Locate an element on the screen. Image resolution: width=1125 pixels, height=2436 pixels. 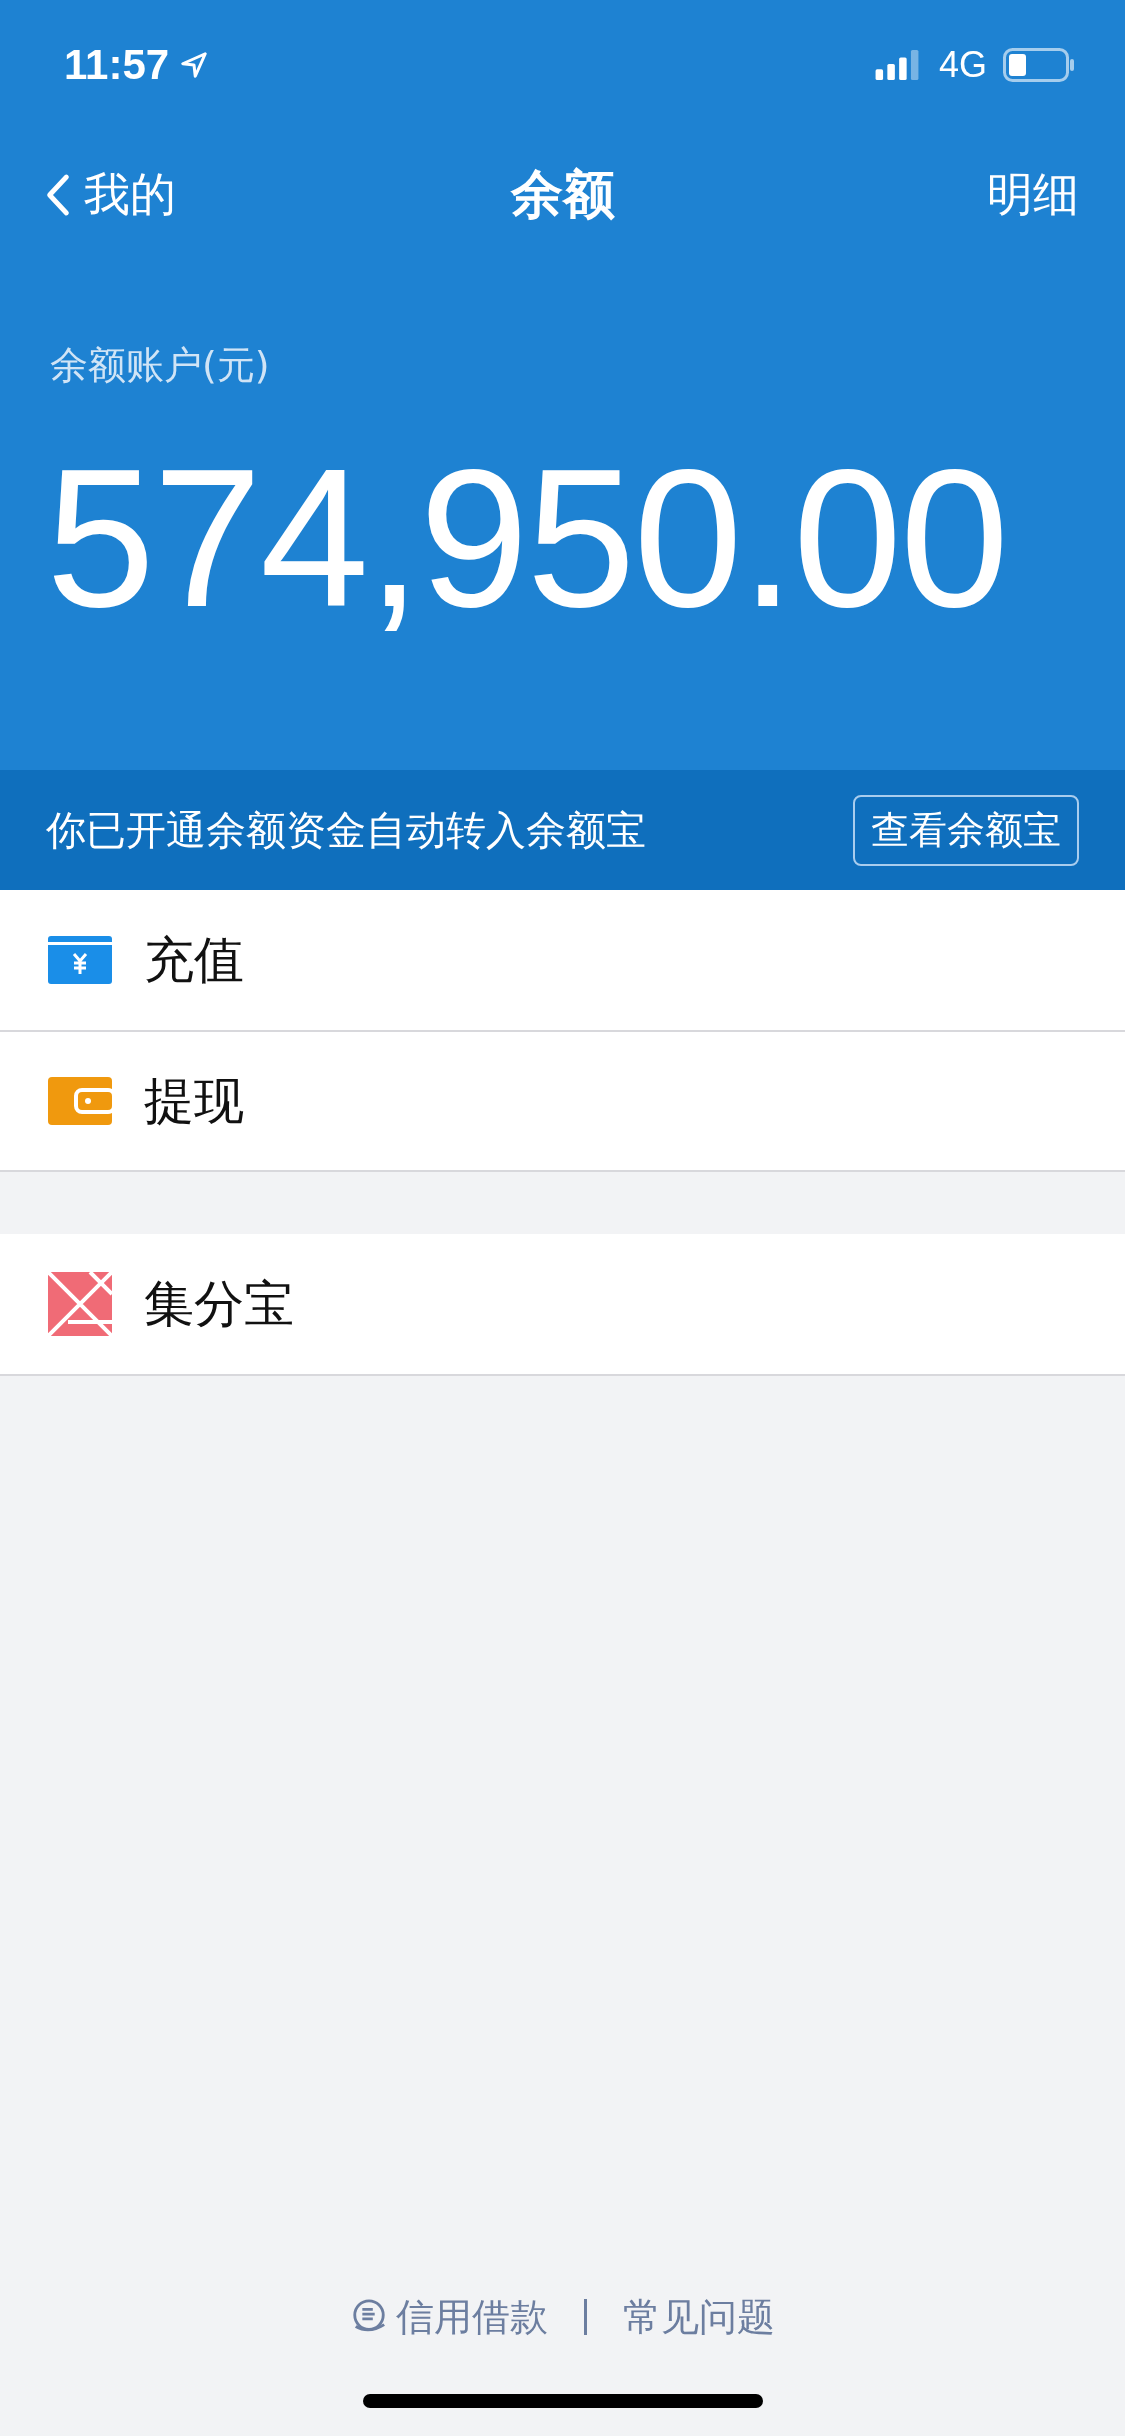
balance-amount: 574,950.00 is located at coordinates (526, 539).